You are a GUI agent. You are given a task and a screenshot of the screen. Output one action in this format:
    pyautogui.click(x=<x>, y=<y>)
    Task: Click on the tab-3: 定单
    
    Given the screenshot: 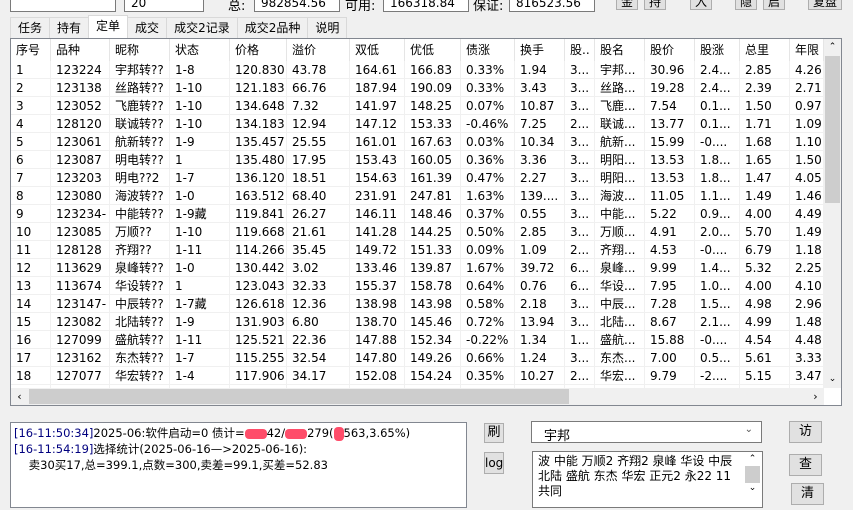 What is the action you would take?
    pyautogui.click(x=108, y=27)
    